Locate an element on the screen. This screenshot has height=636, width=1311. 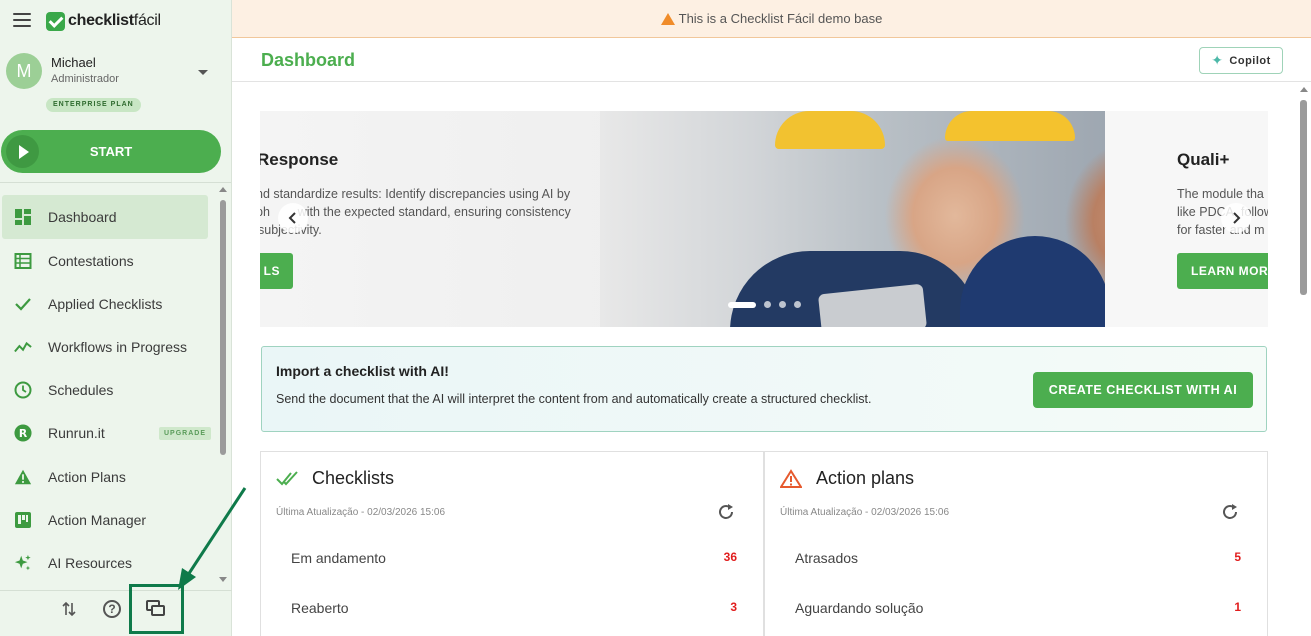
svg-text: R is located at coordinates (23, 433).